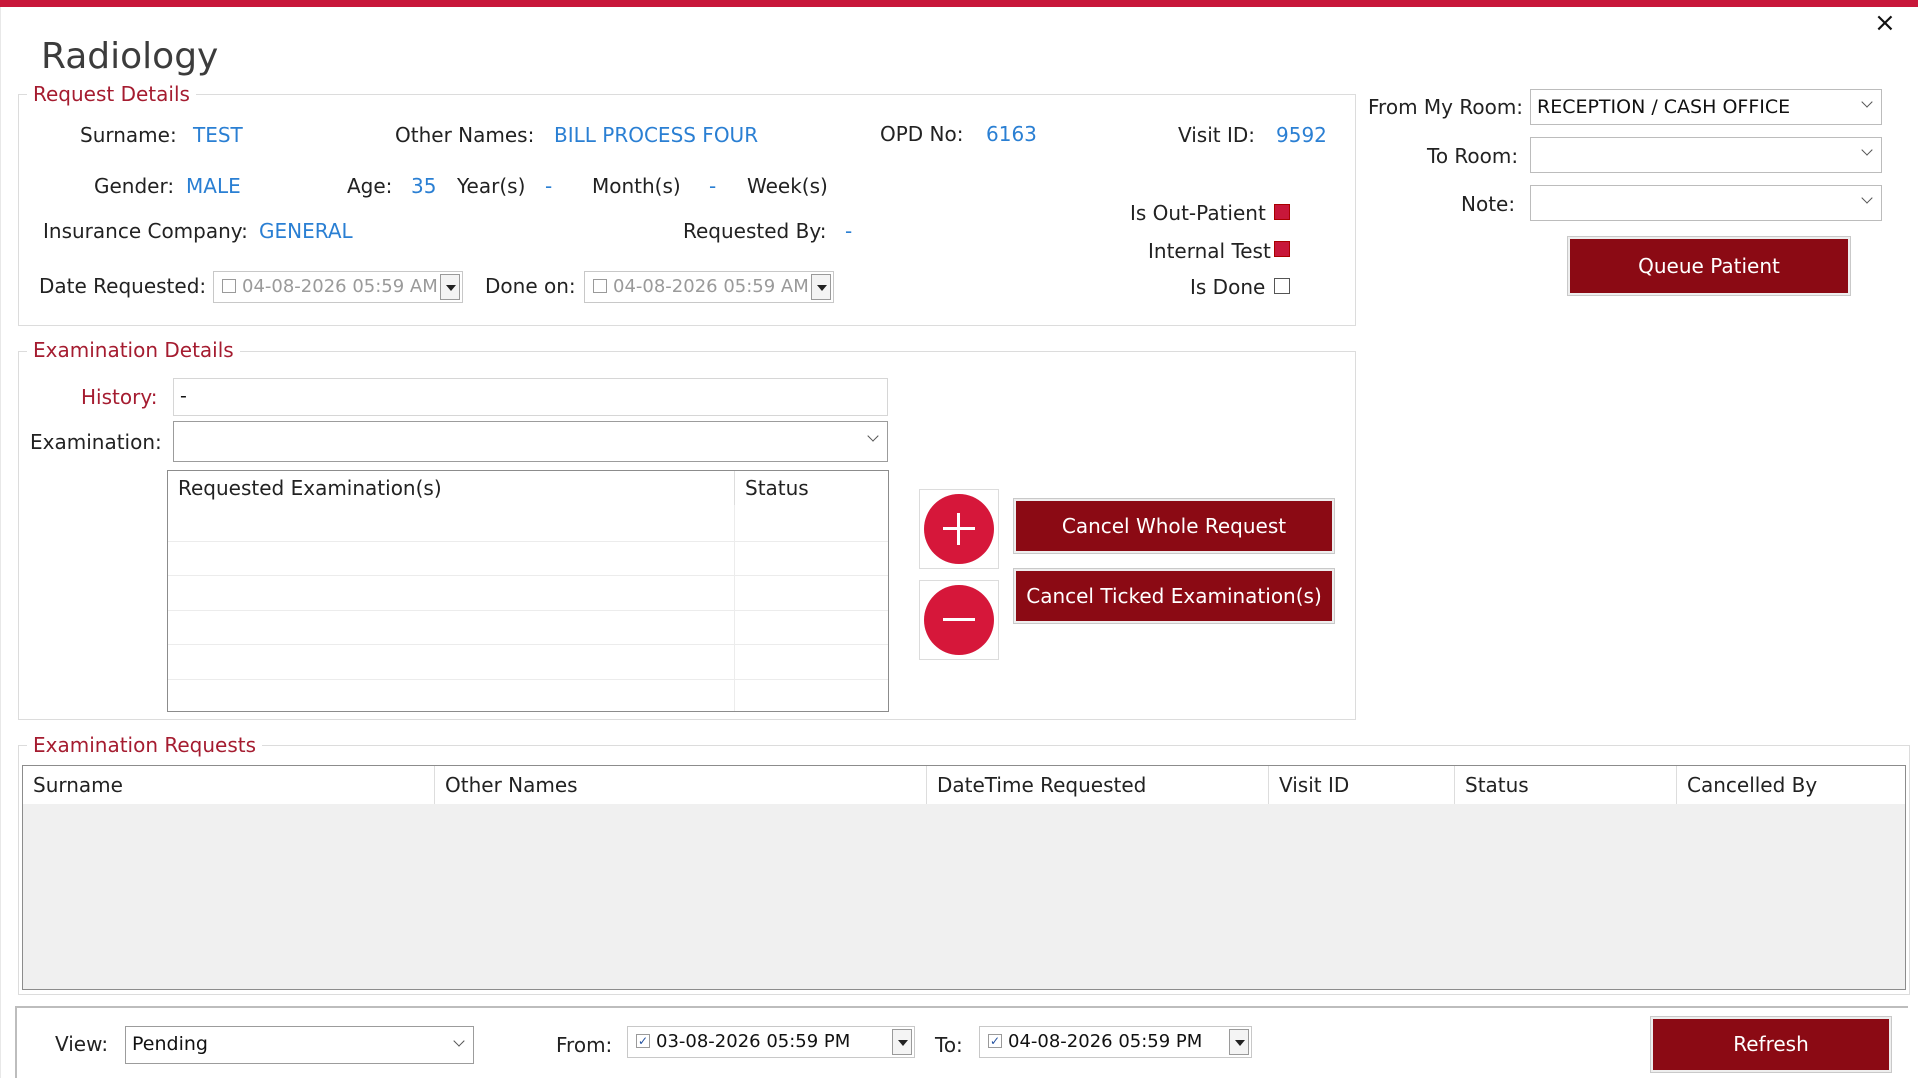 Image resolution: width=1918 pixels, height=1078 pixels. I want to click on refresh-button: Refresh, so click(1771, 1044).